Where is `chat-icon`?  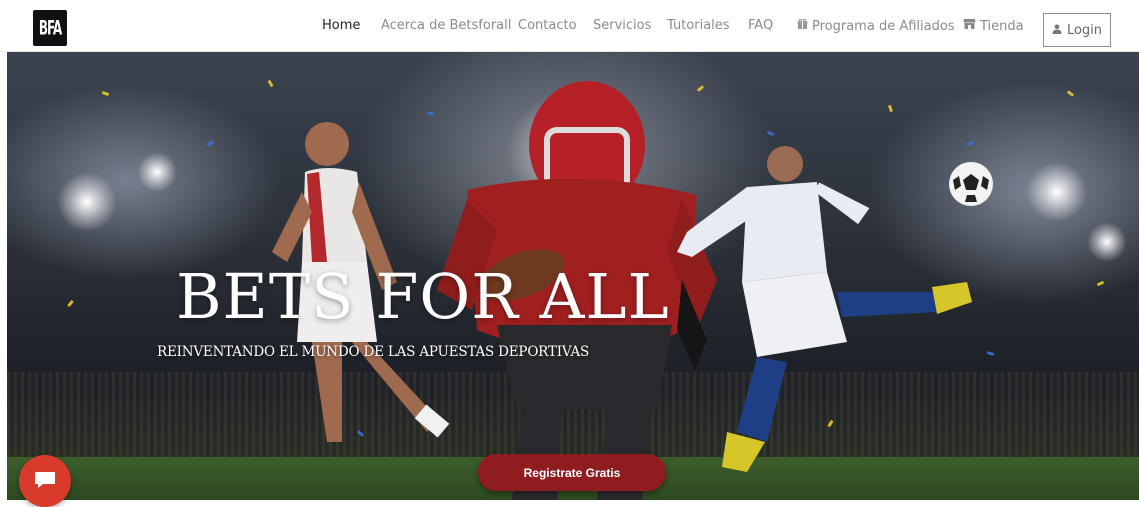
chat-icon is located at coordinates (45, 480).